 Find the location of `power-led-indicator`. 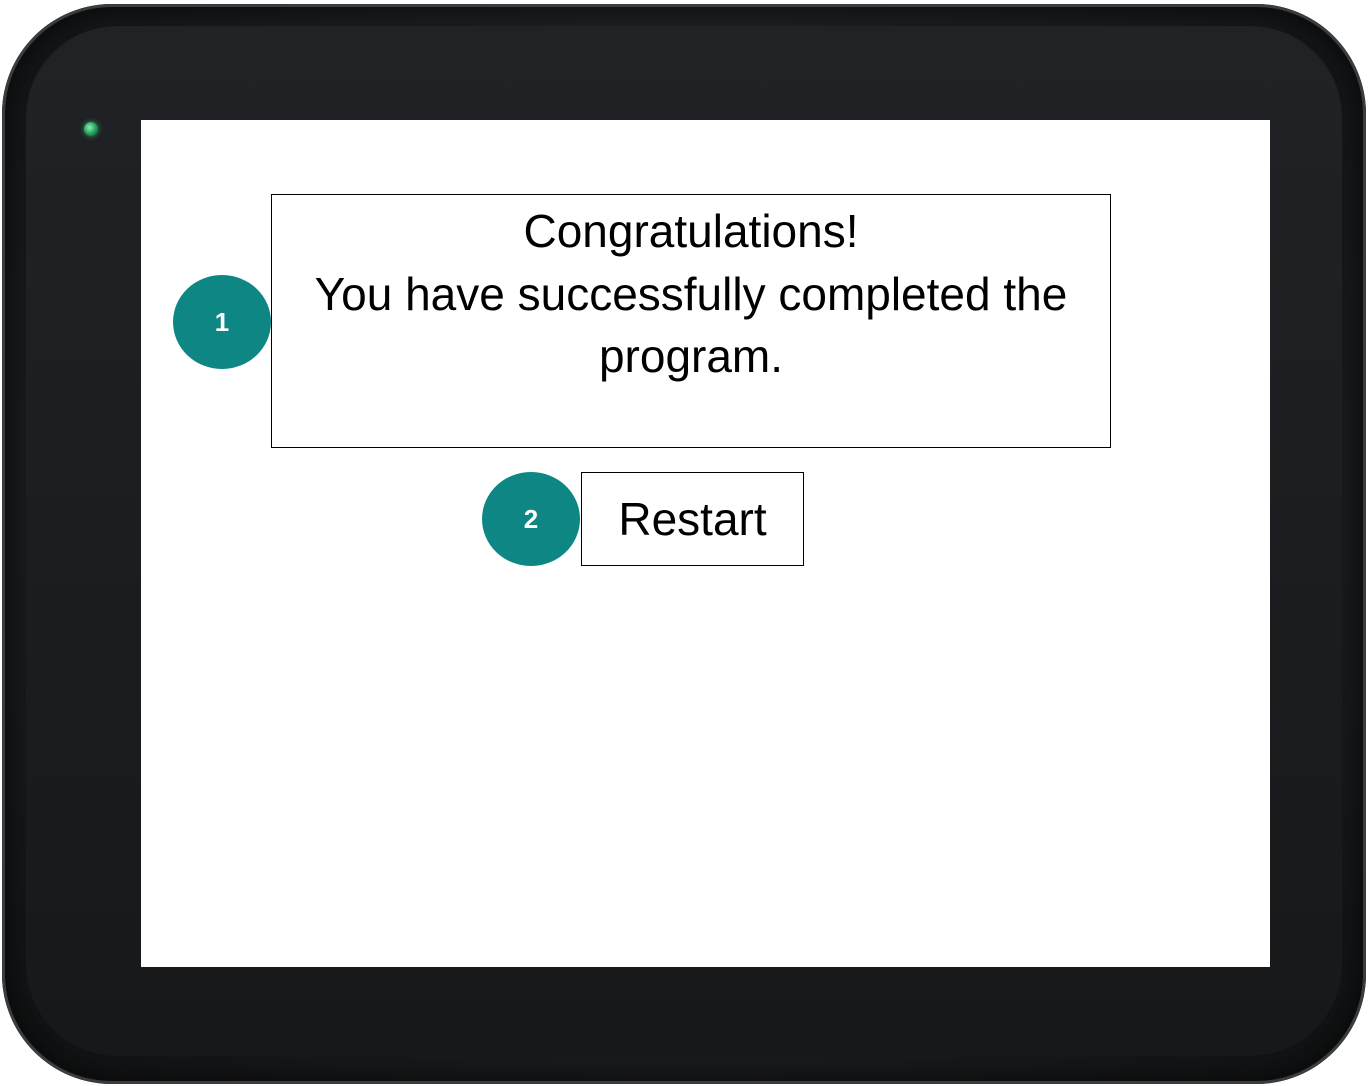

power-led-indicator is located at coordinates (91, 129).